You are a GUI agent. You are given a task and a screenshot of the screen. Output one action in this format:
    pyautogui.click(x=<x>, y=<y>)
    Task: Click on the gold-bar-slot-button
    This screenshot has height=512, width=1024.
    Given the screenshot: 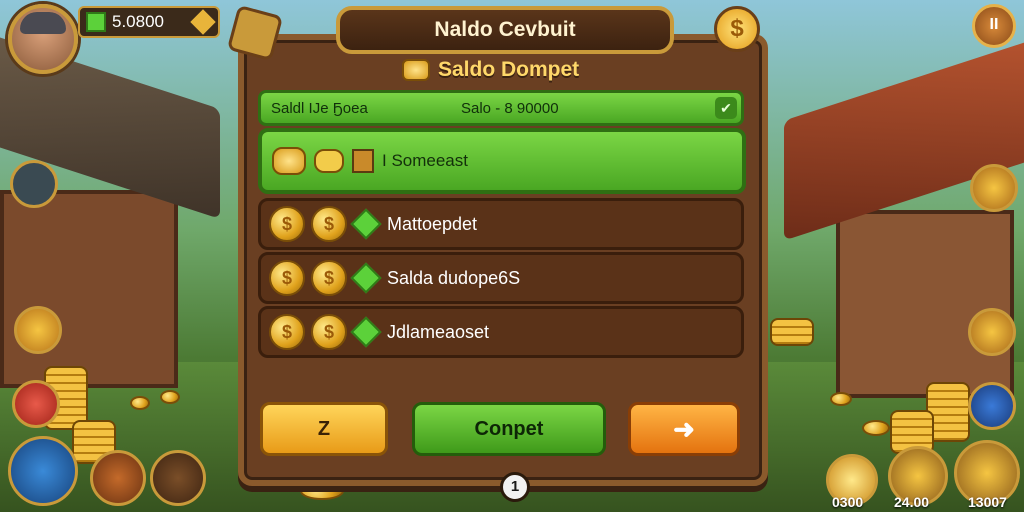 What is the action you would take?
    pyautogui.click(x=178, y=478)
    